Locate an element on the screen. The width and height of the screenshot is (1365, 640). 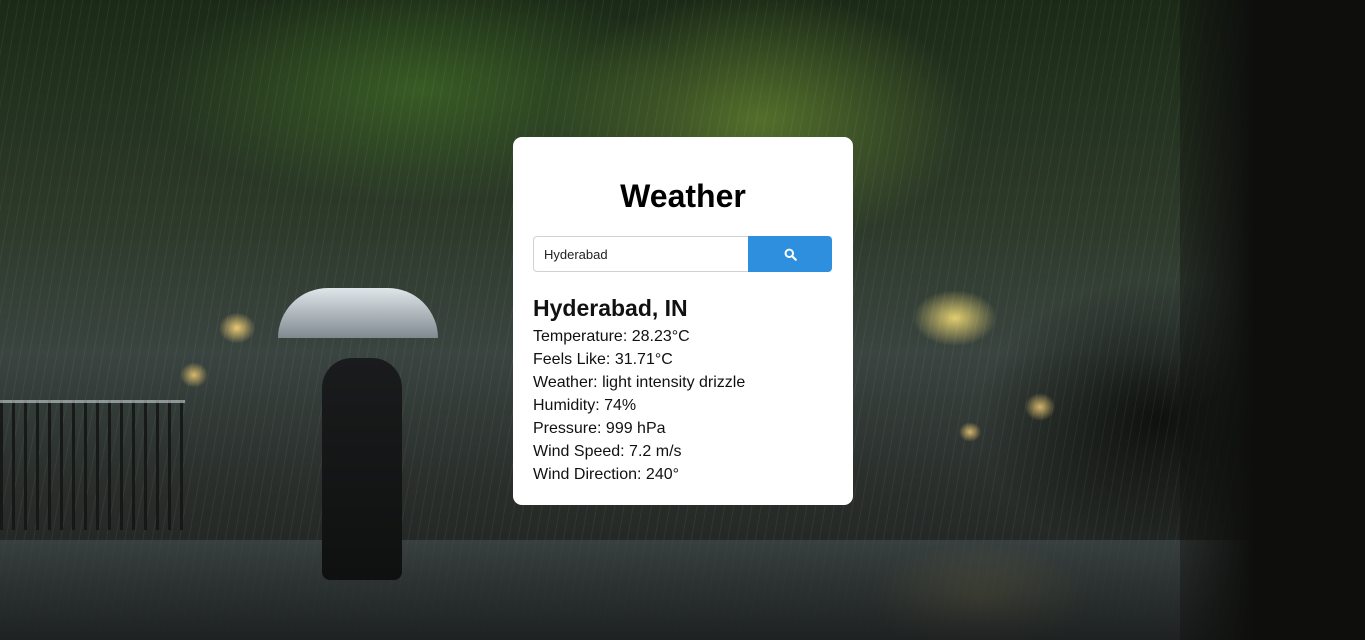
tree-trunk is located at coordinates (1272, 320).